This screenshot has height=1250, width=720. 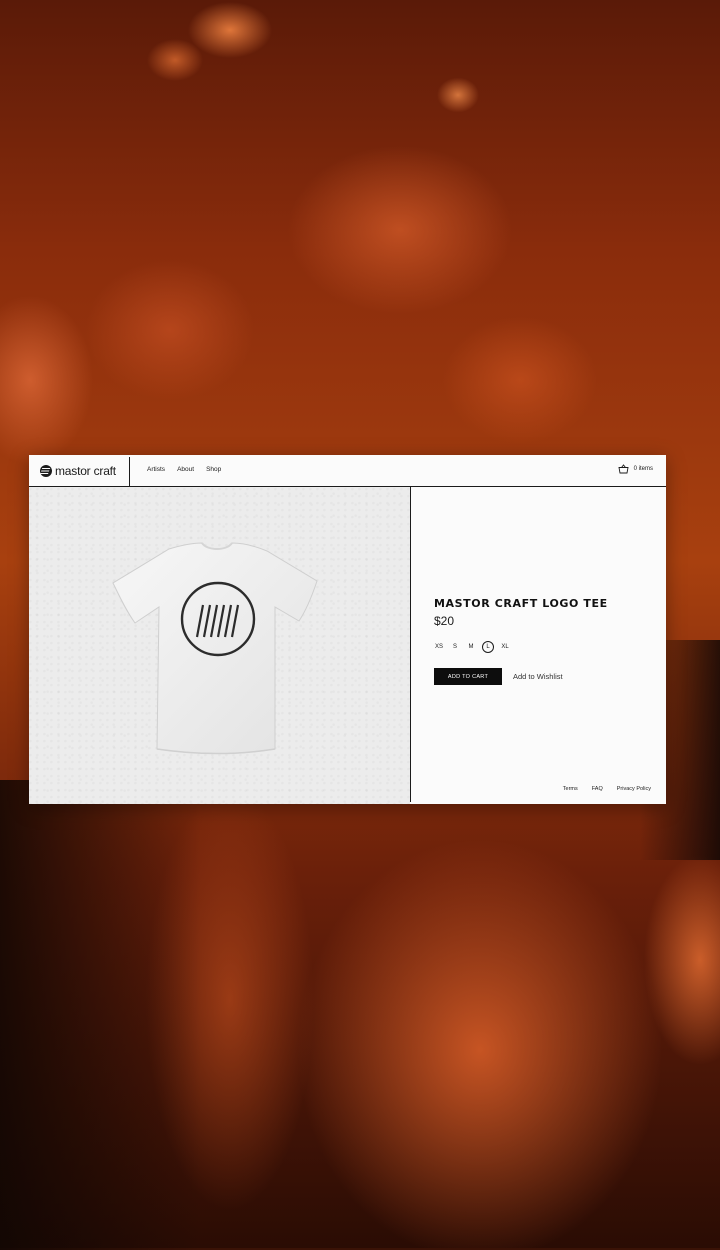 What do you see at coordinates (213, 469) in the screenshot?
I see `nav-link-shop: Shop` at bounding box center [213, 469].